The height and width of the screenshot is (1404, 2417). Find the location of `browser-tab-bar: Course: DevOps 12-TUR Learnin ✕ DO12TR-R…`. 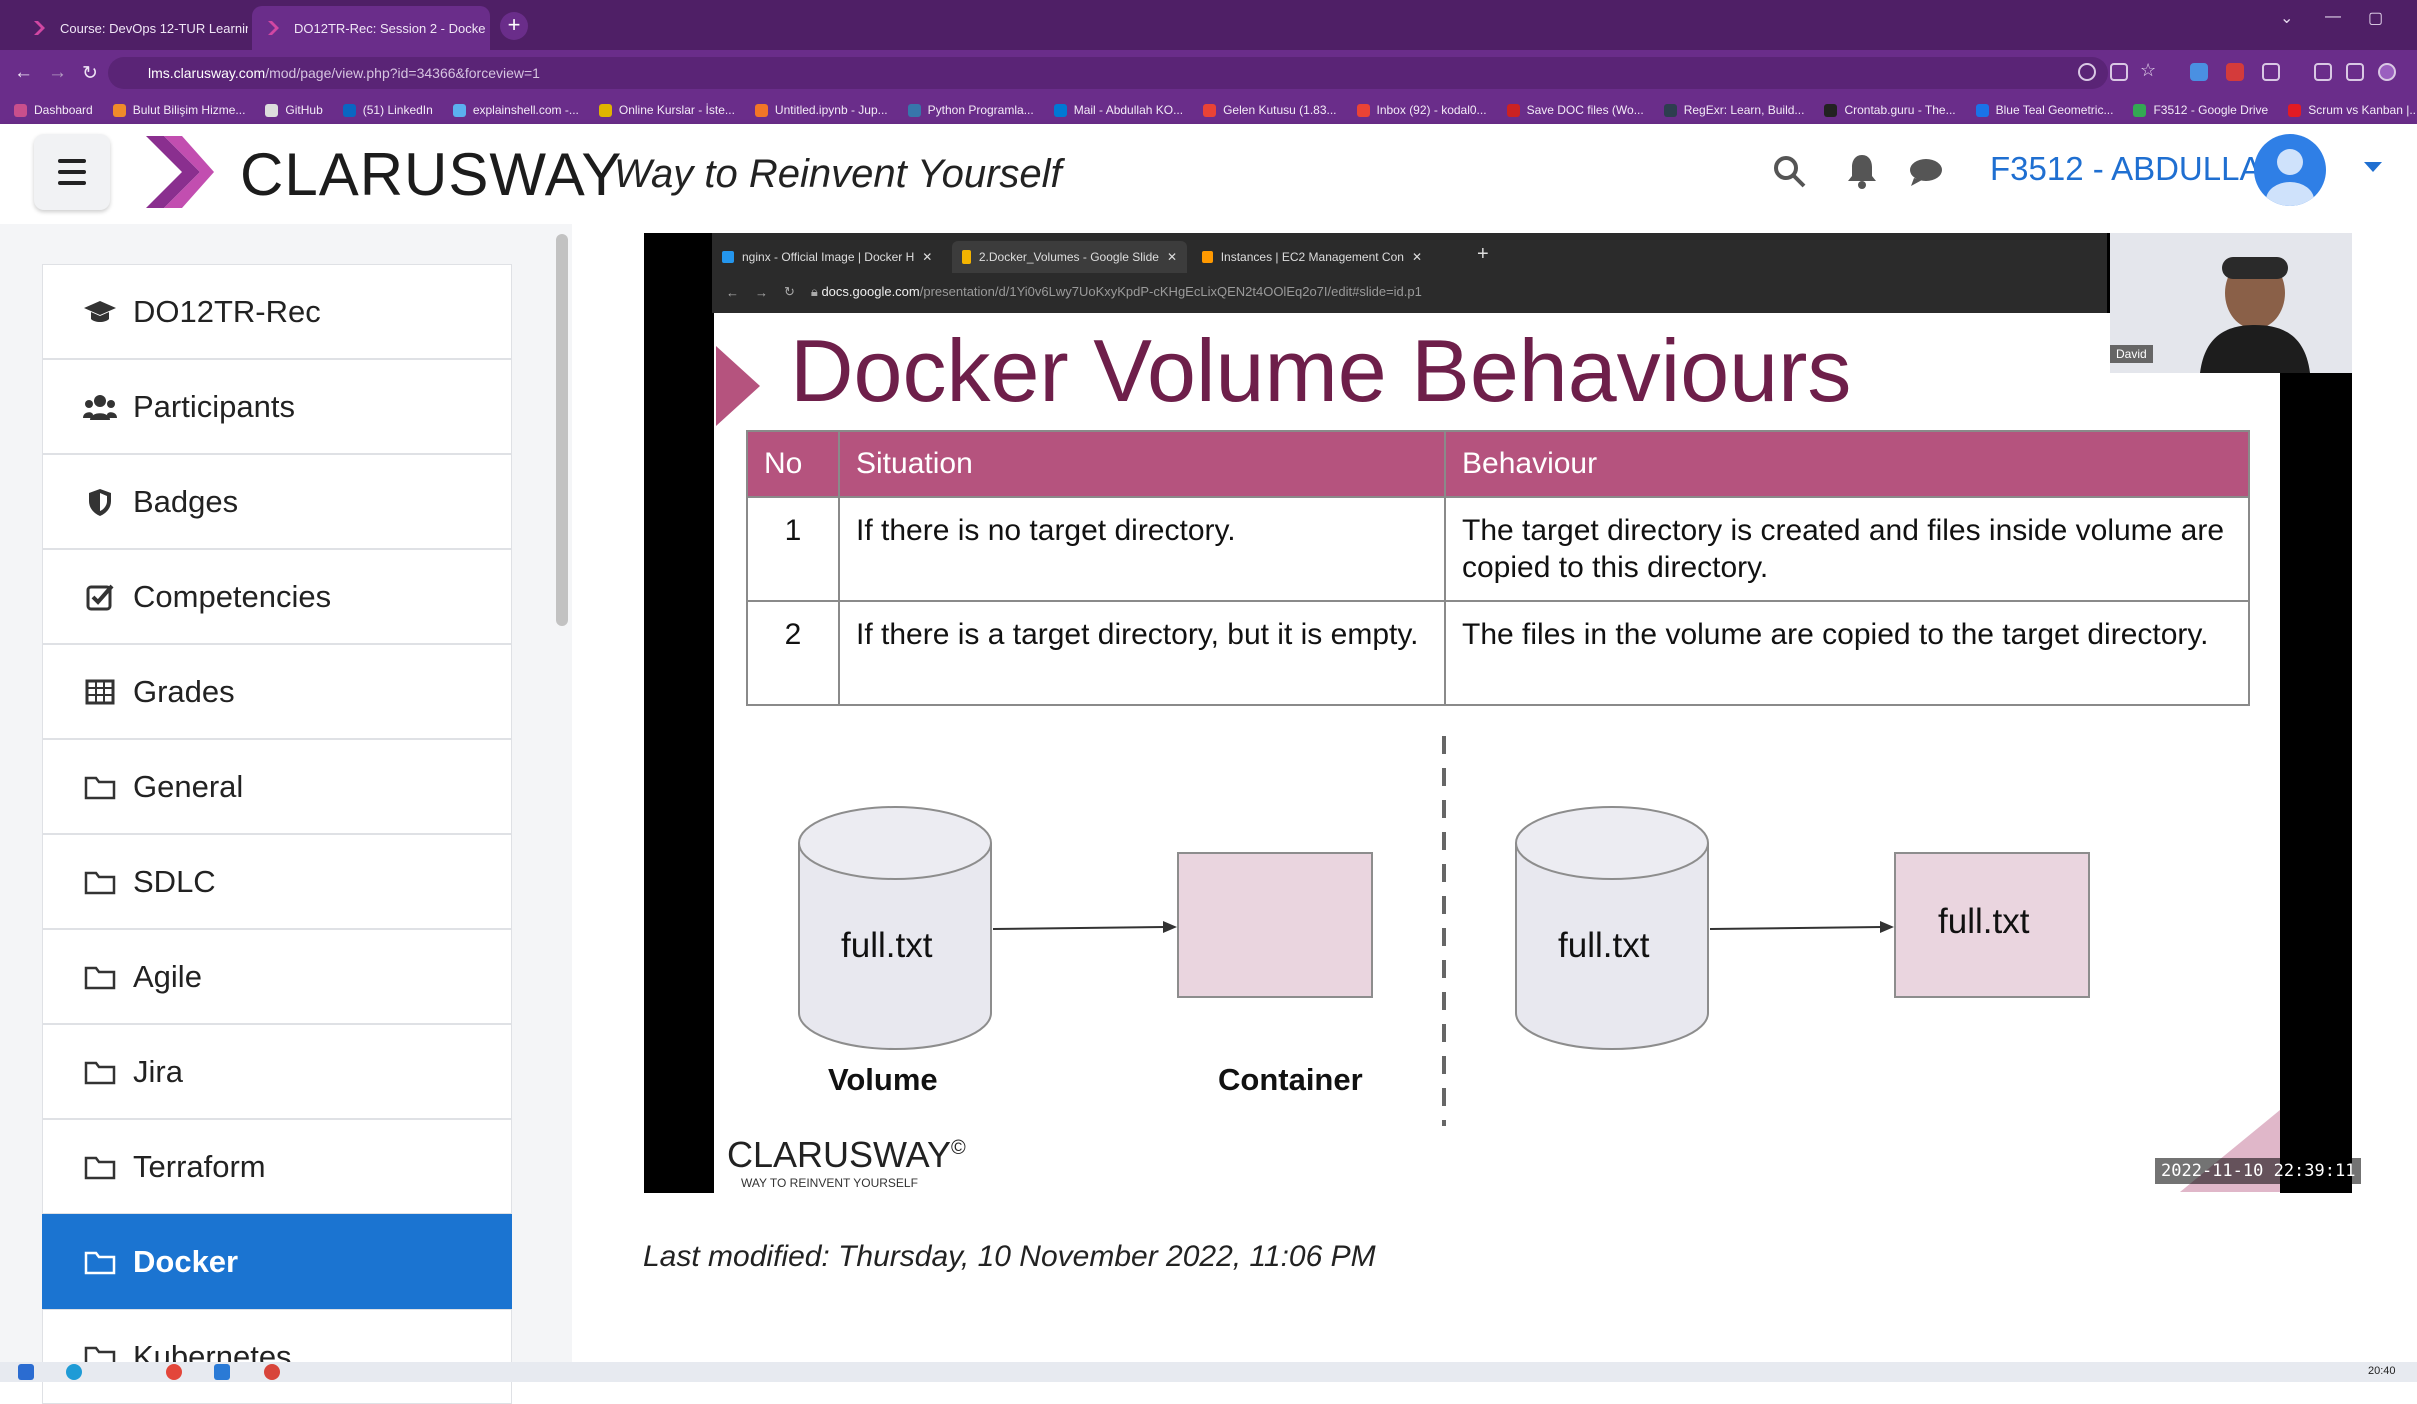

browser-tab-bar: Course: DevOps 12-TUR Learnin ✕ DO12TR-R… is located at coordinates (1208, 25).